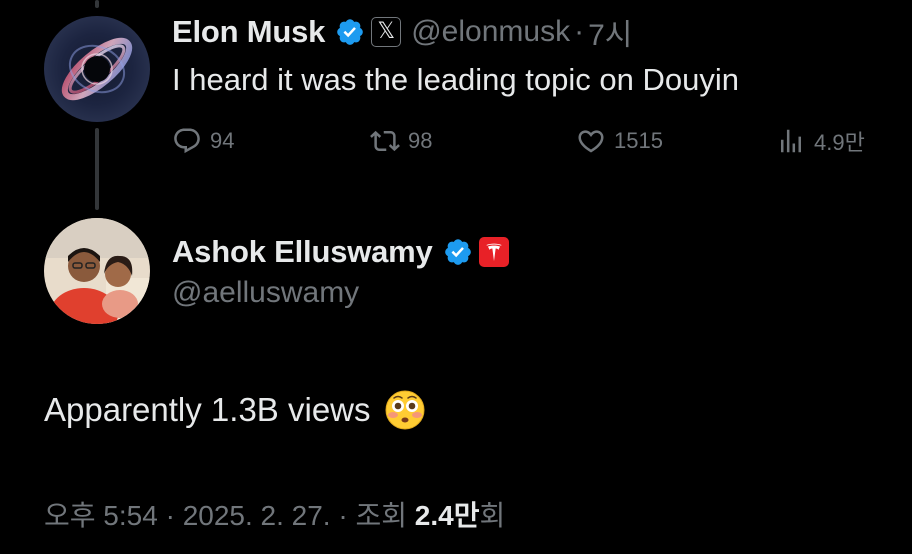  I want to click on parent-author-name: Elon Musk, so click(248, 32).